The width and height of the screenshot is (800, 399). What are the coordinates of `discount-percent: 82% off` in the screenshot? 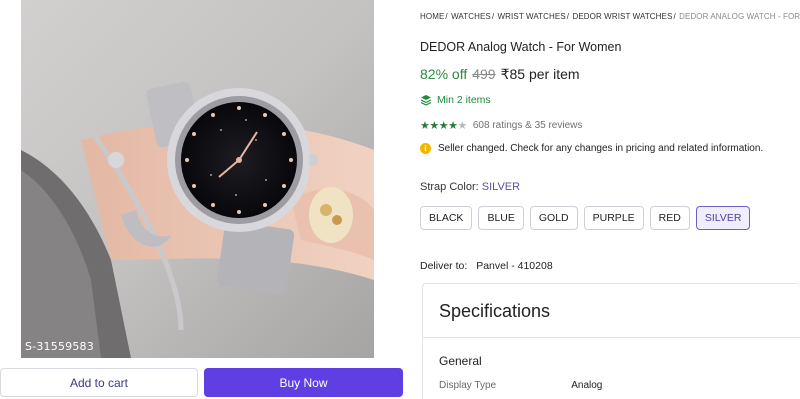 It's located at (444, 74).